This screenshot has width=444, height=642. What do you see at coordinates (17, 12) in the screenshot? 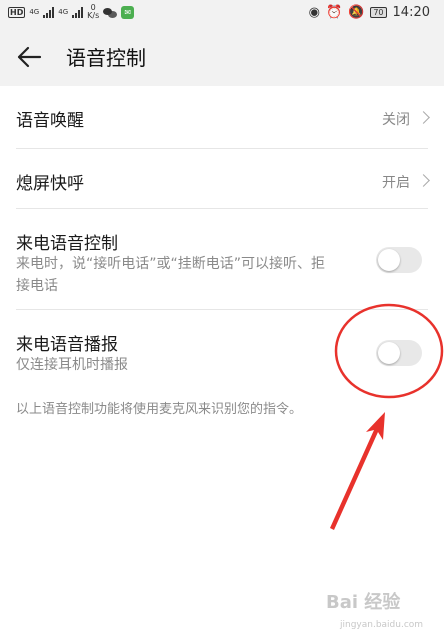
I see `hd-icon: HD` at bounding box center [17, 12].